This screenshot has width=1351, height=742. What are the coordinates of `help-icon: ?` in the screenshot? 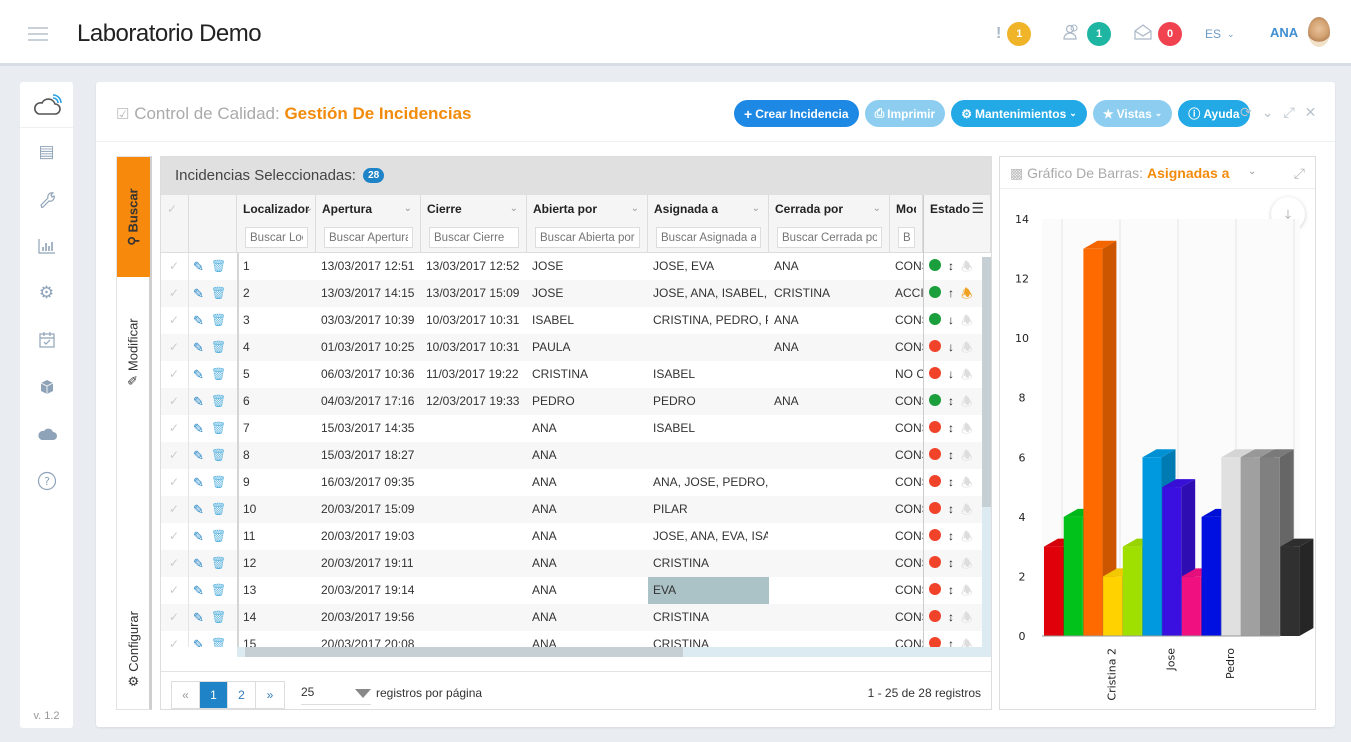 It's located at (46, 480).